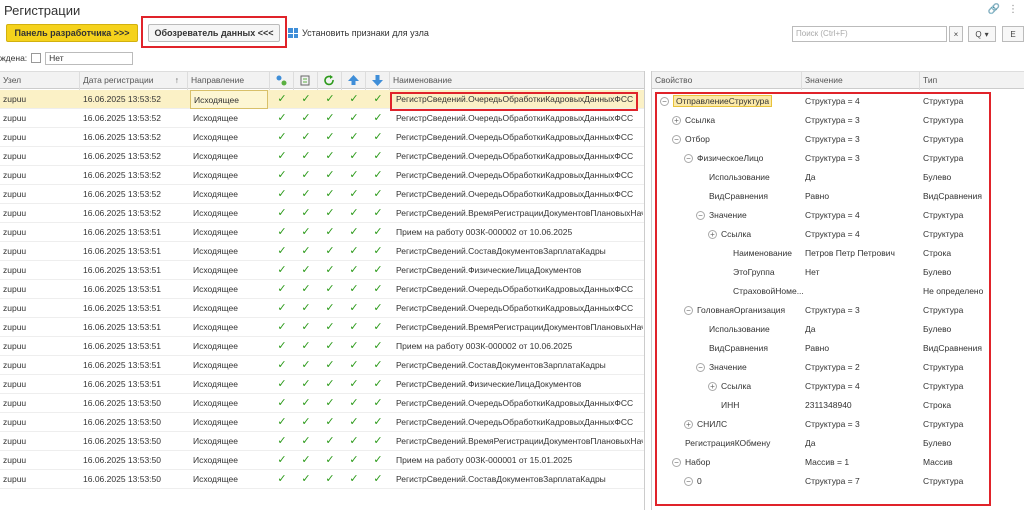 Image resolution: width=1024 pixels, height=510 pixels. Describe the element at coordinates (972, 81) in the screenshot. I see `col-type: Тип` at that location.